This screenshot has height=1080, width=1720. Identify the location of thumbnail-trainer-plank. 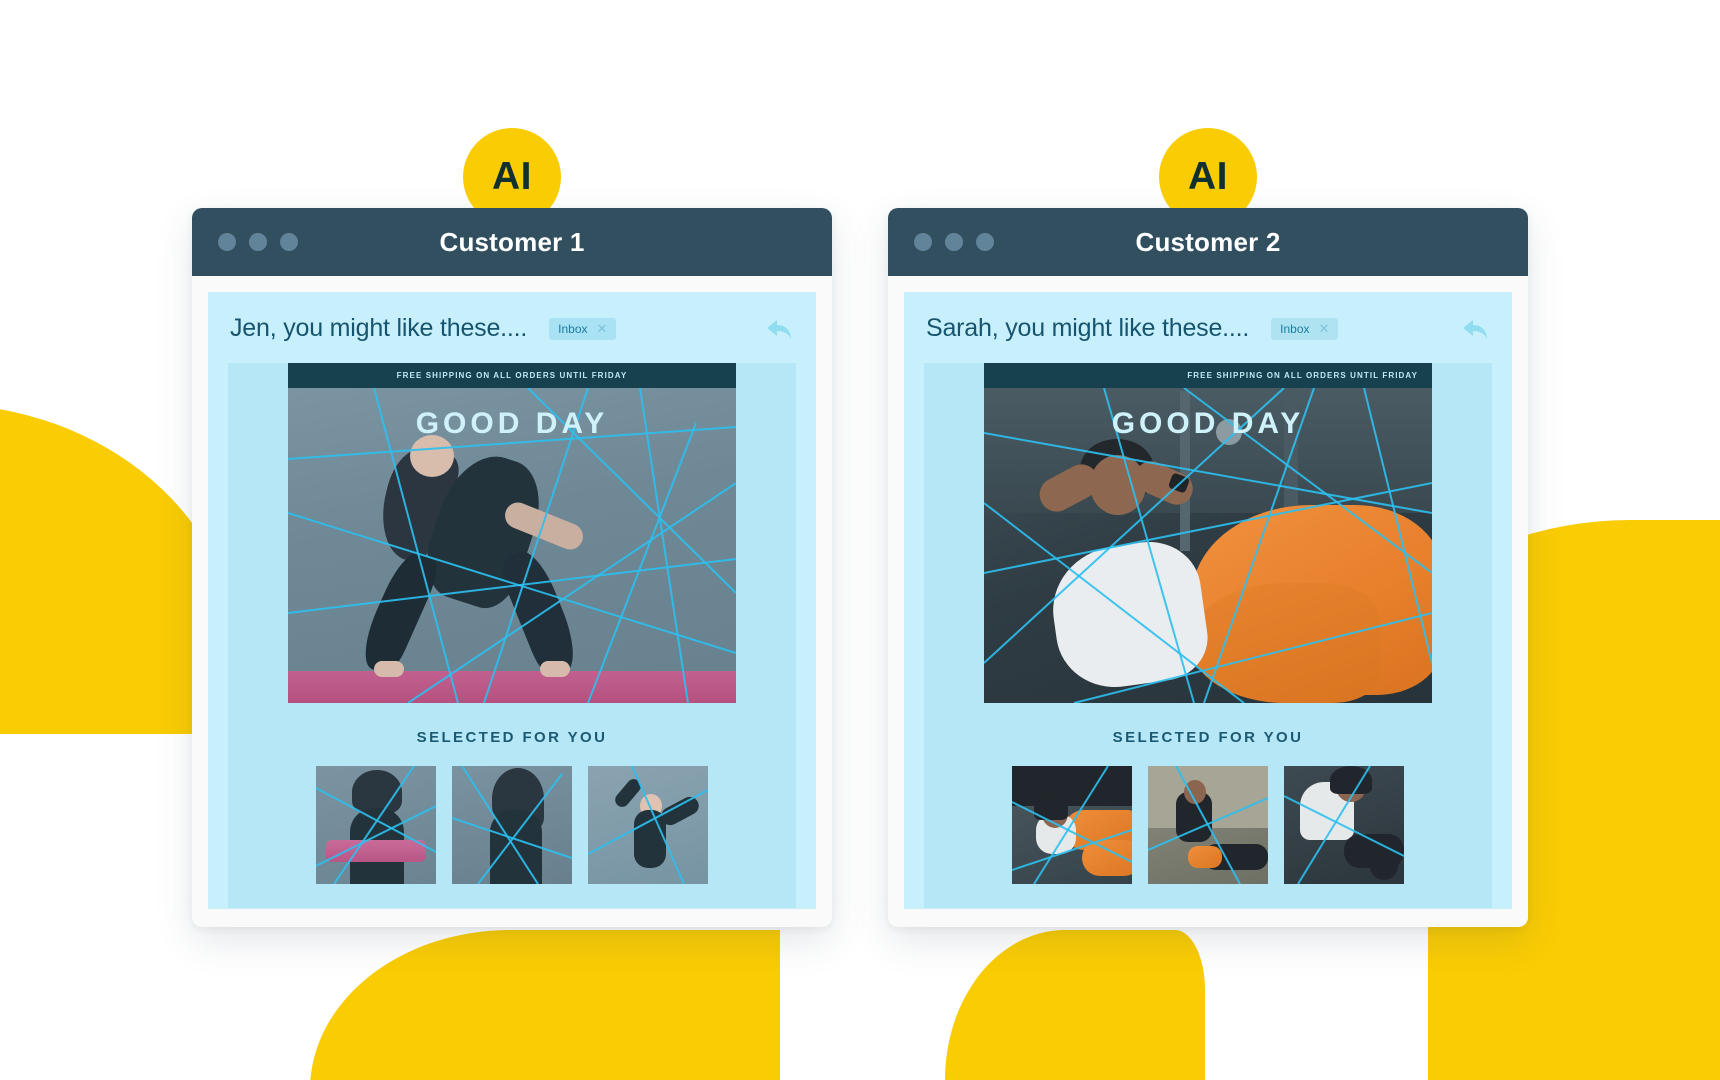
(1208, 825).